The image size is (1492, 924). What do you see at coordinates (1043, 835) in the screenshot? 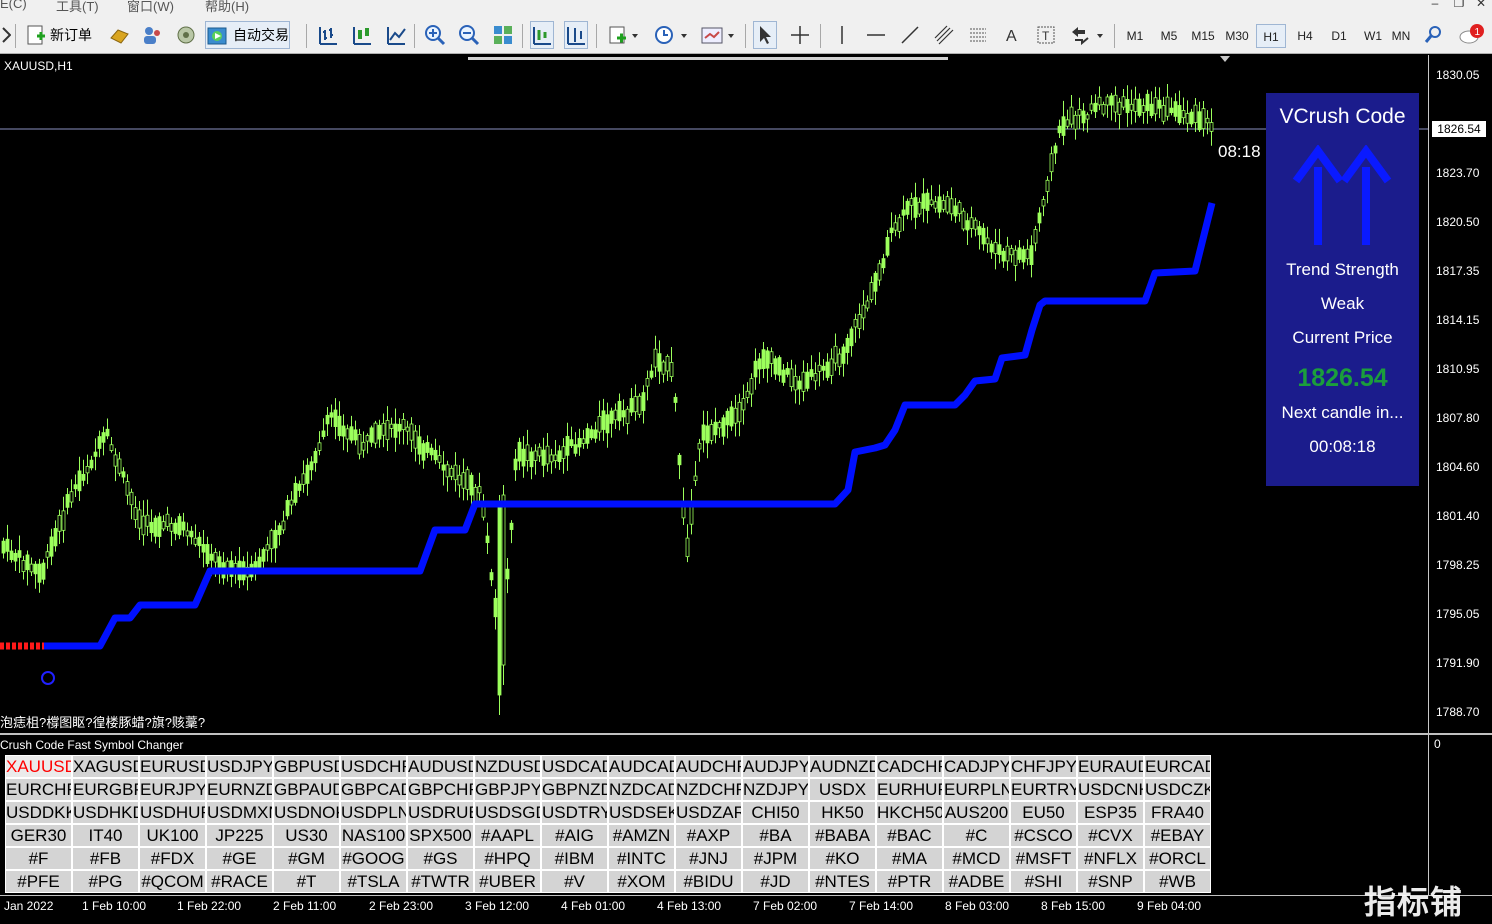
I see `symbol-button: #CSCO` at bounding box center [1043, 835].